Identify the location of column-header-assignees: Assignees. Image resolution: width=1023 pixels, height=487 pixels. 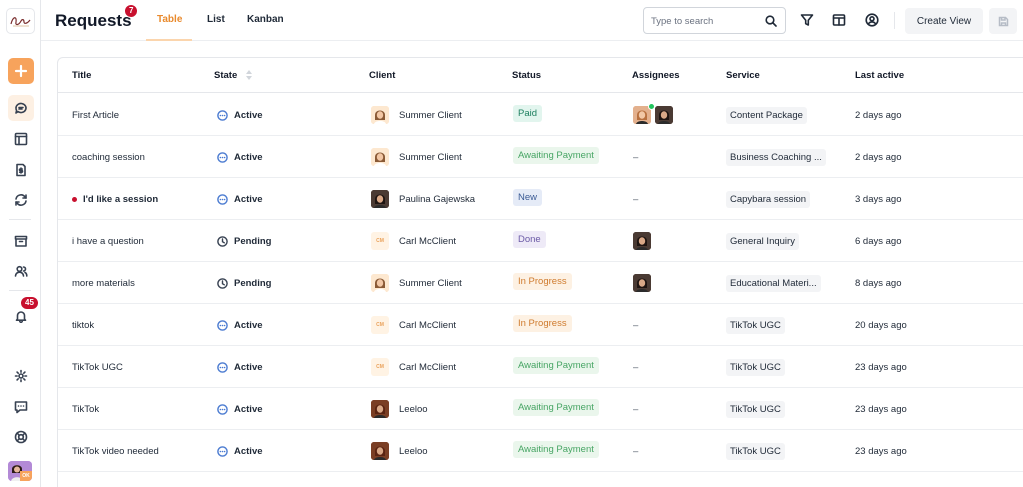
(656, 75).